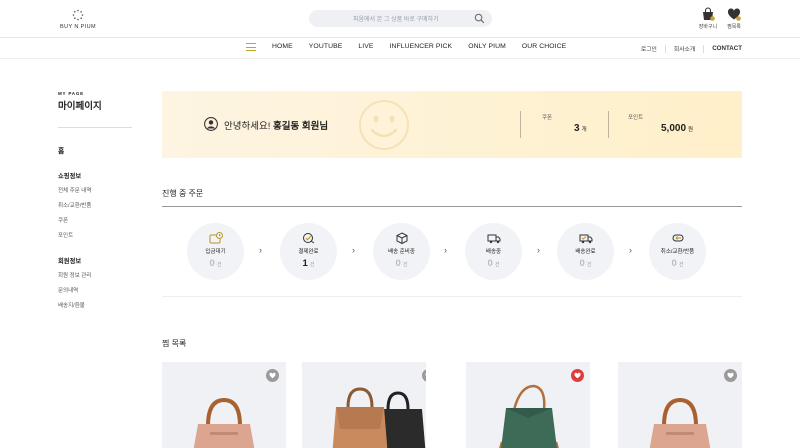  I want to click on step-label: 결제완료, so click(308, 252).